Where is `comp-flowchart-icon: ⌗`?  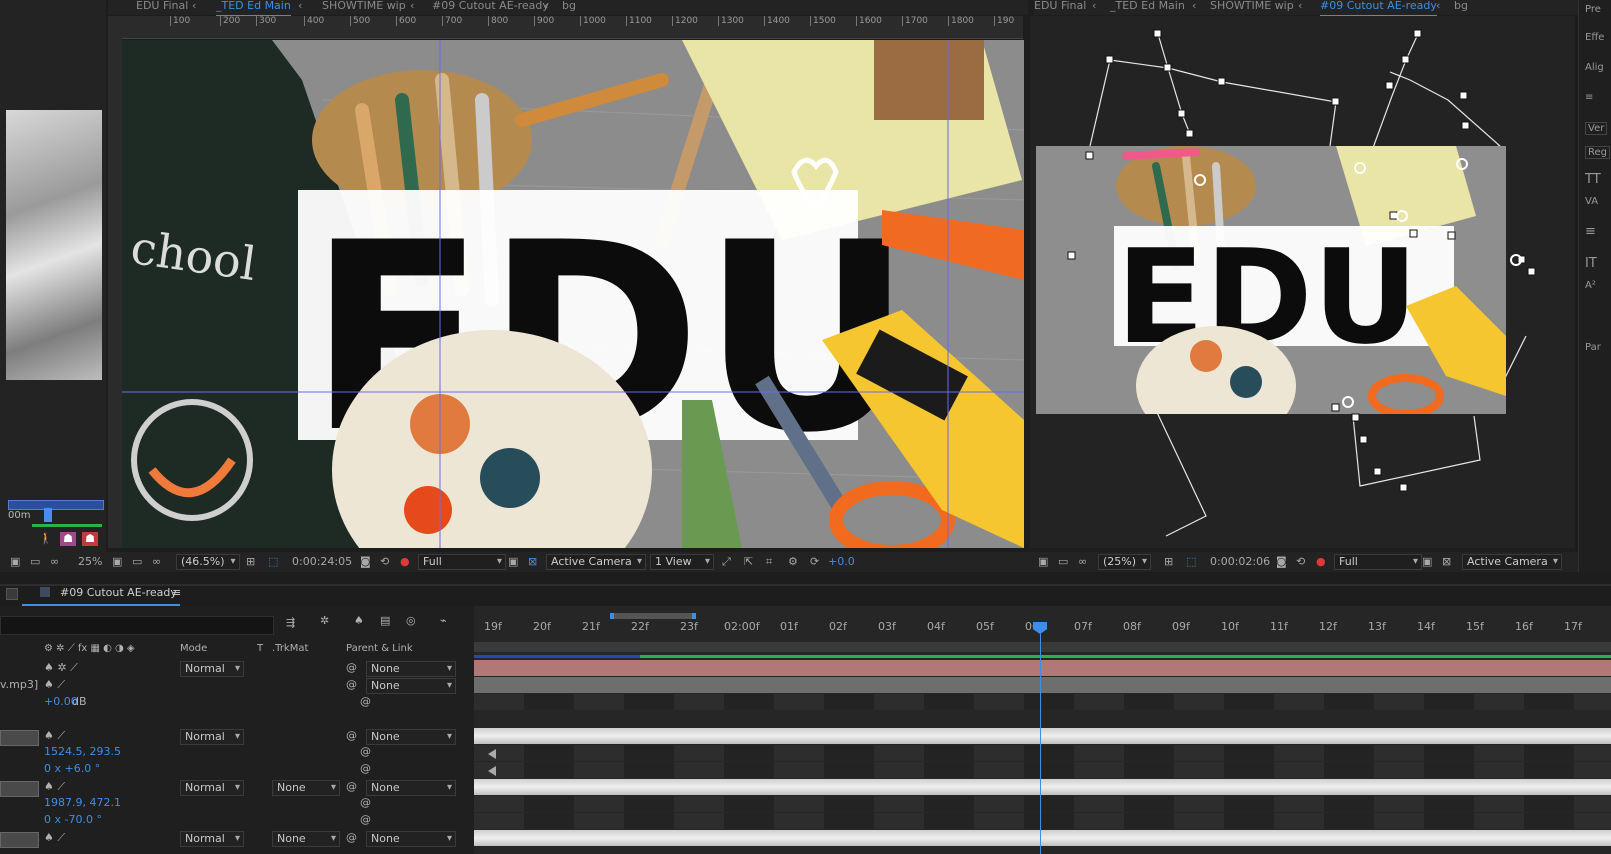
comp-flowchart-icon: ⌗ is located at coordinates (769, 562).